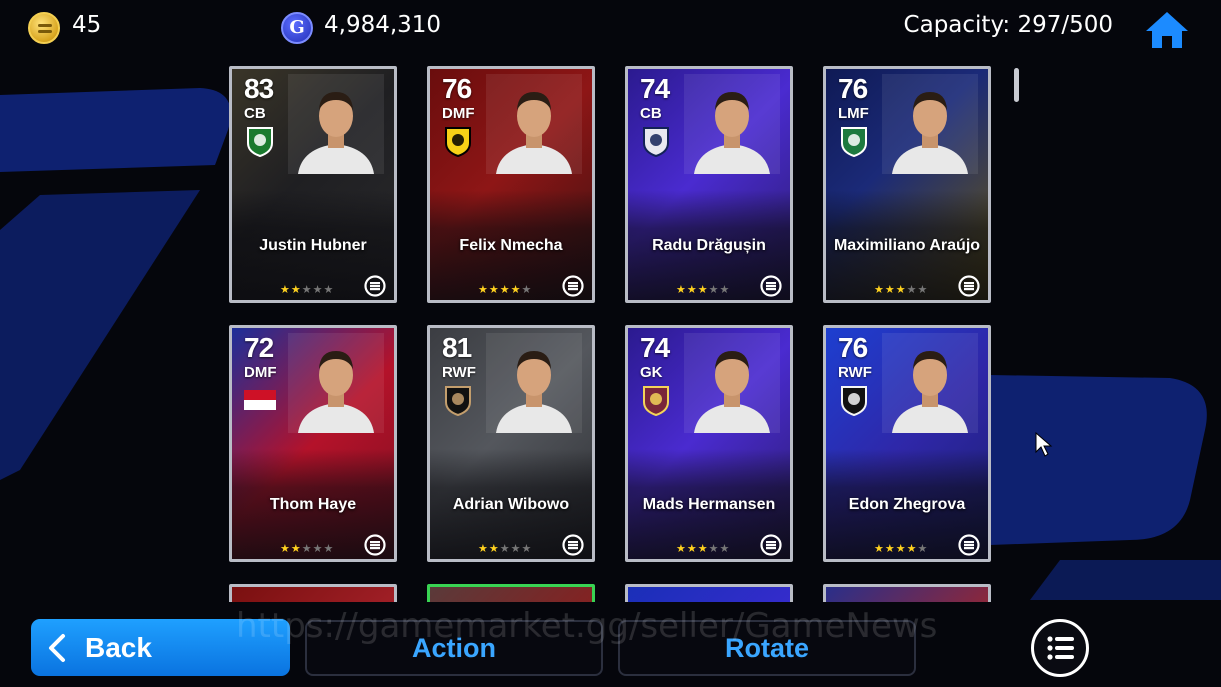 This screenshot has width=1221, height=687. I want to click on player-position: LMF, so click(853, 113).